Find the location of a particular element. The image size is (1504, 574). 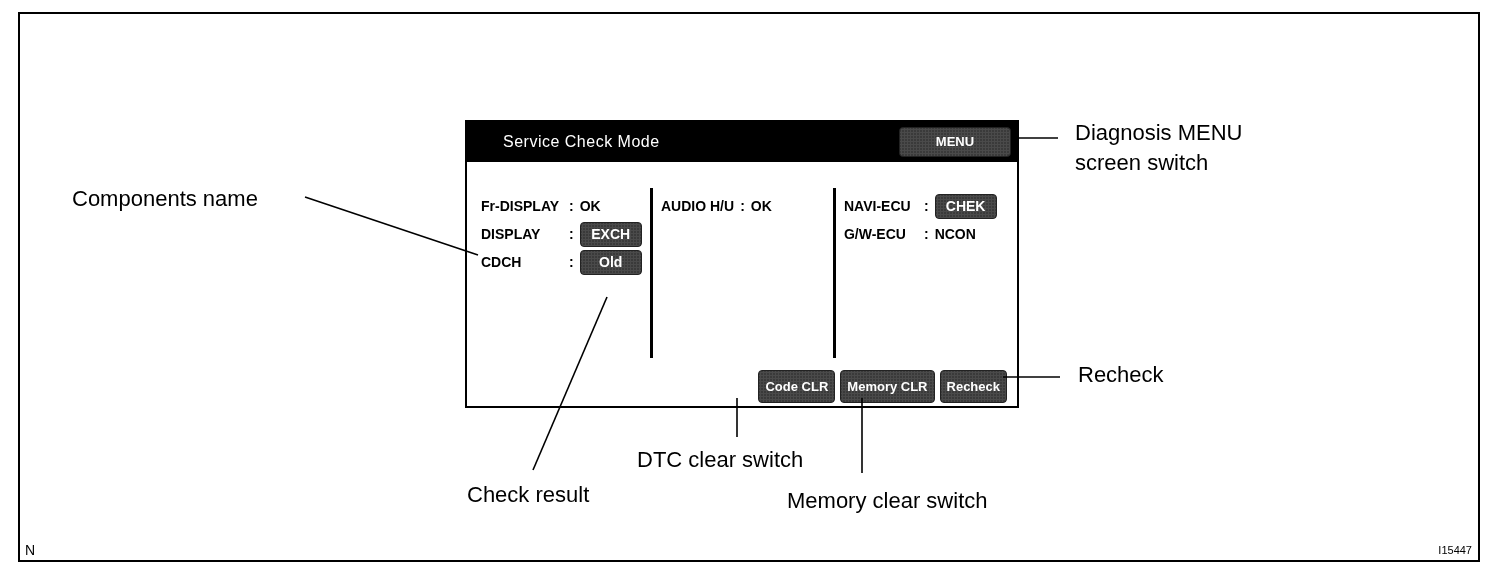

figure-number: I15447 is located at coordinates (1455, 550).